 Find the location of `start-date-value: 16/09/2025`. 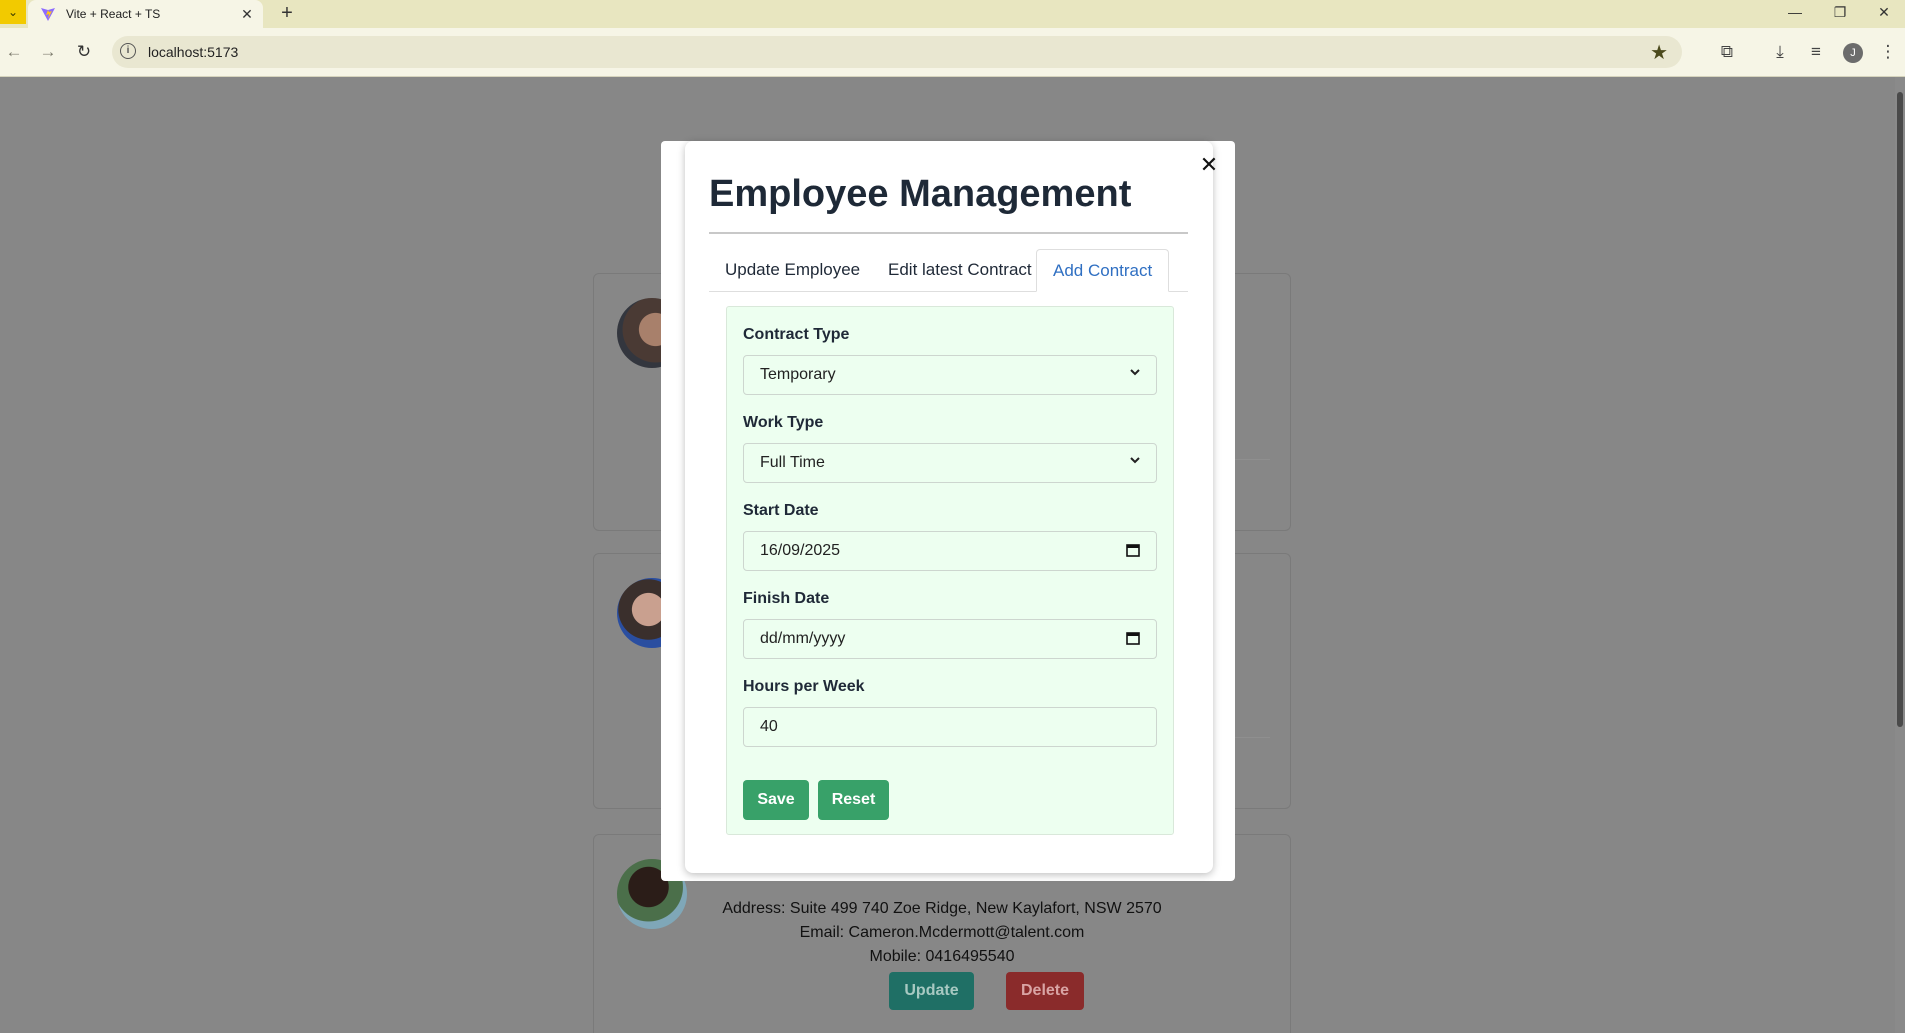

start-date-value: 16/09/2025 is located at coordinates (800, 550).